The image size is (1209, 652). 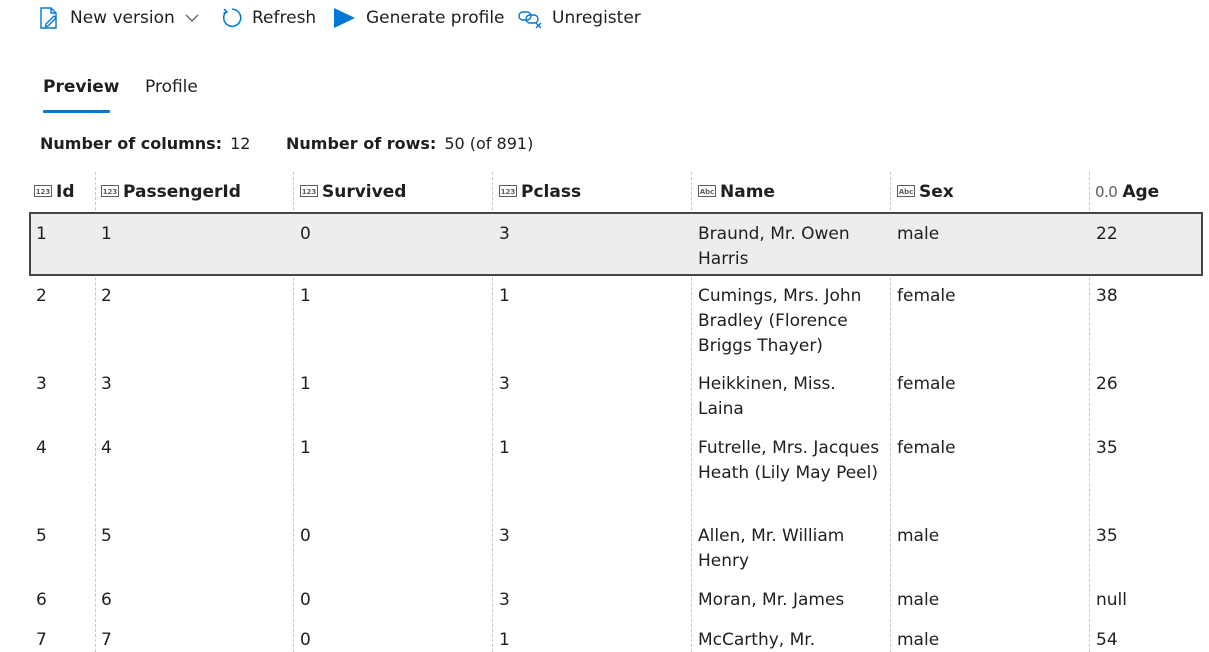 I want to click on column-header-sex: Abc Sex, so click(x=925, y=192).